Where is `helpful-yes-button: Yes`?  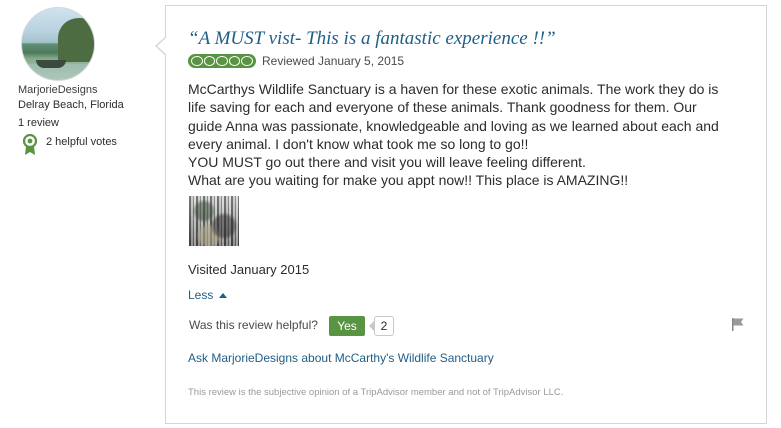 helpful-yes-button: Yes is located at coordinates (347, 326).